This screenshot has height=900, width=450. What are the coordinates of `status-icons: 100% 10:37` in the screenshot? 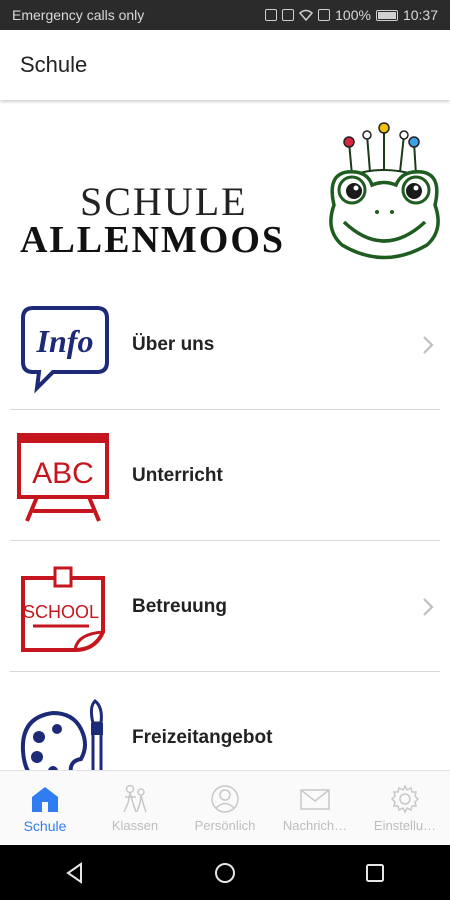 It's located at (351, 15).